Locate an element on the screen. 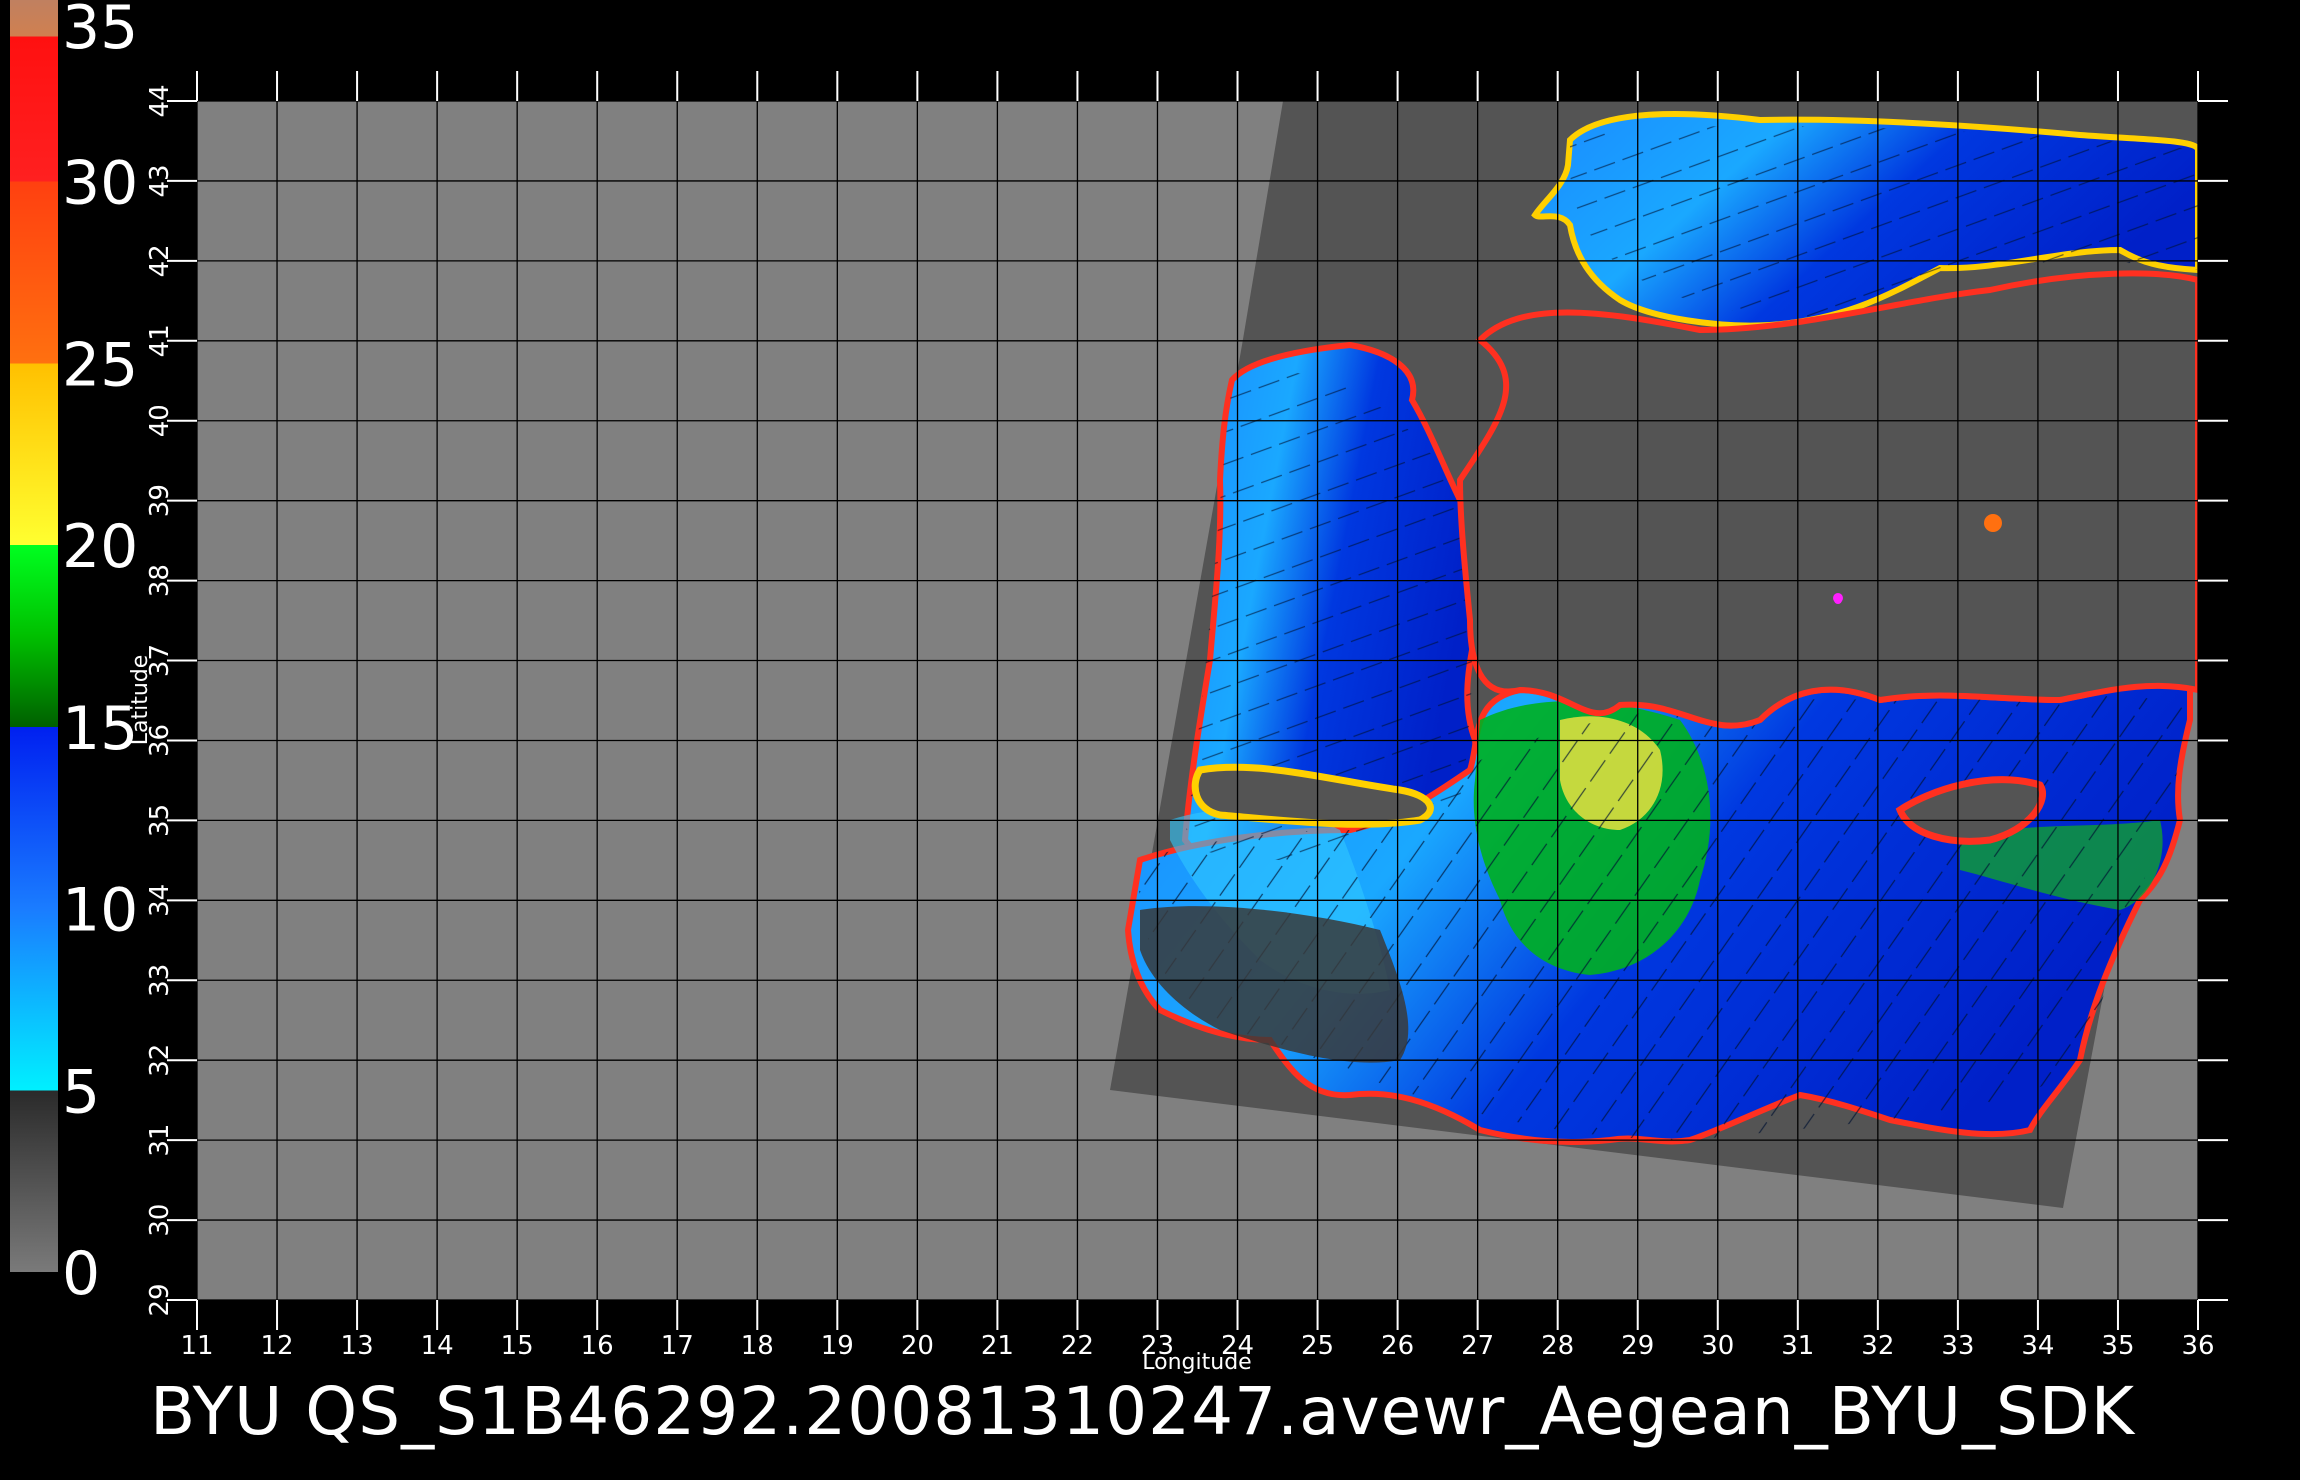  y-tick-label: 35 is located at coordinates (160, 820).